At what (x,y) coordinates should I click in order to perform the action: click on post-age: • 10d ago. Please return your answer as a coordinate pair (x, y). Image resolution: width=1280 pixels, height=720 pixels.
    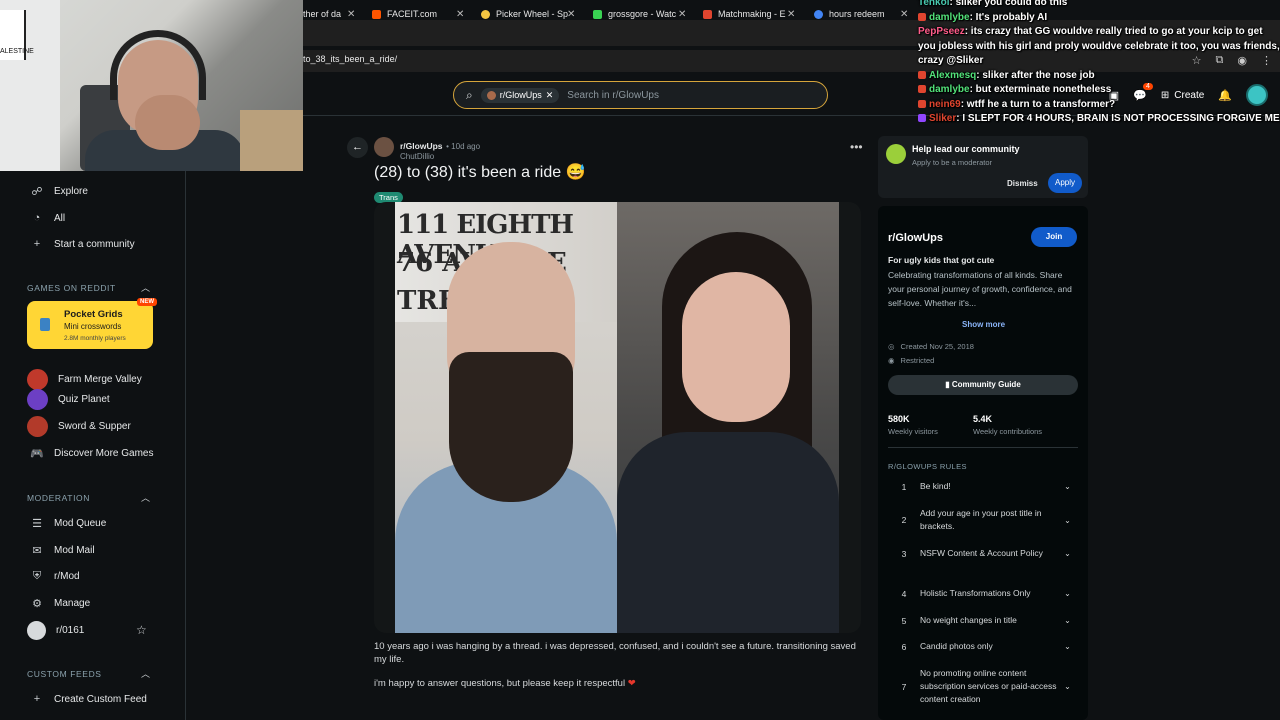
    Looking at the image, I should click on (463, 146).